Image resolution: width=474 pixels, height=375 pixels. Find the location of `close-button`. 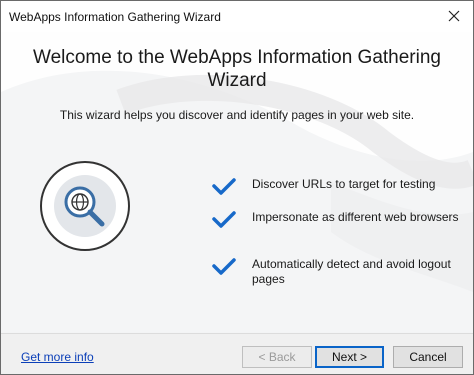

close-button is located at coordinates (454, 16).